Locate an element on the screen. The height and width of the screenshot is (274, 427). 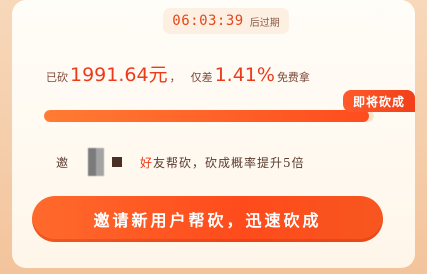
remaining-label: 仅差 is located at coordinates (201, 77).